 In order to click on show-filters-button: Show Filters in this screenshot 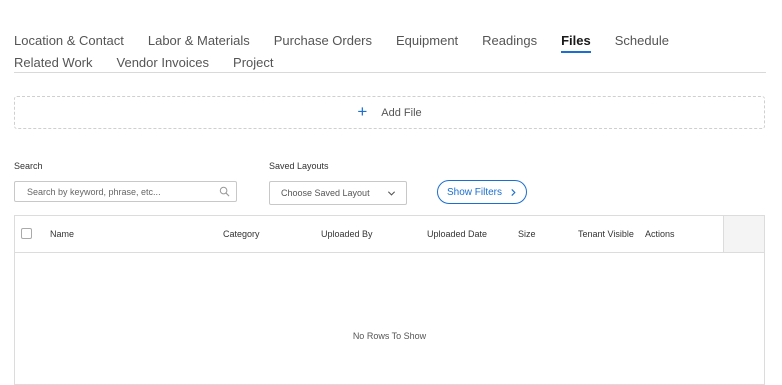, I will do `click(482, 192)`.